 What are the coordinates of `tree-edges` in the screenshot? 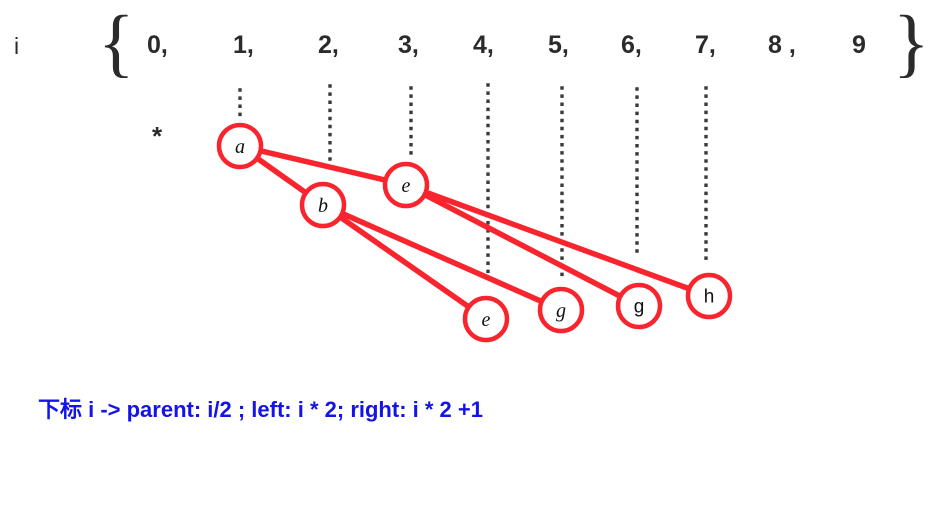 It's located at (473, 229).